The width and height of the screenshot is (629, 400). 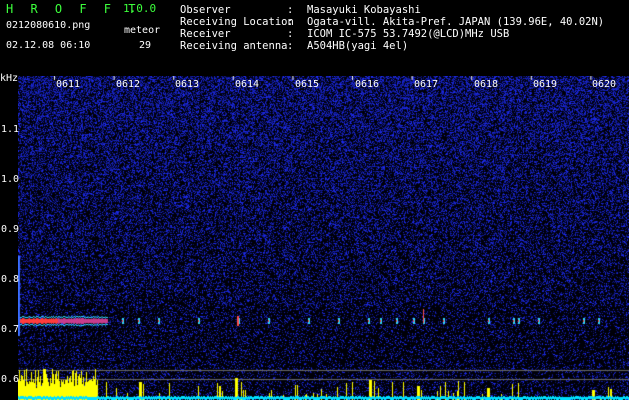 What do you see at coordinates (486, 84) in the screenshot?
I see `x-tick-0618: 0618` at bounding box center [486, 84].